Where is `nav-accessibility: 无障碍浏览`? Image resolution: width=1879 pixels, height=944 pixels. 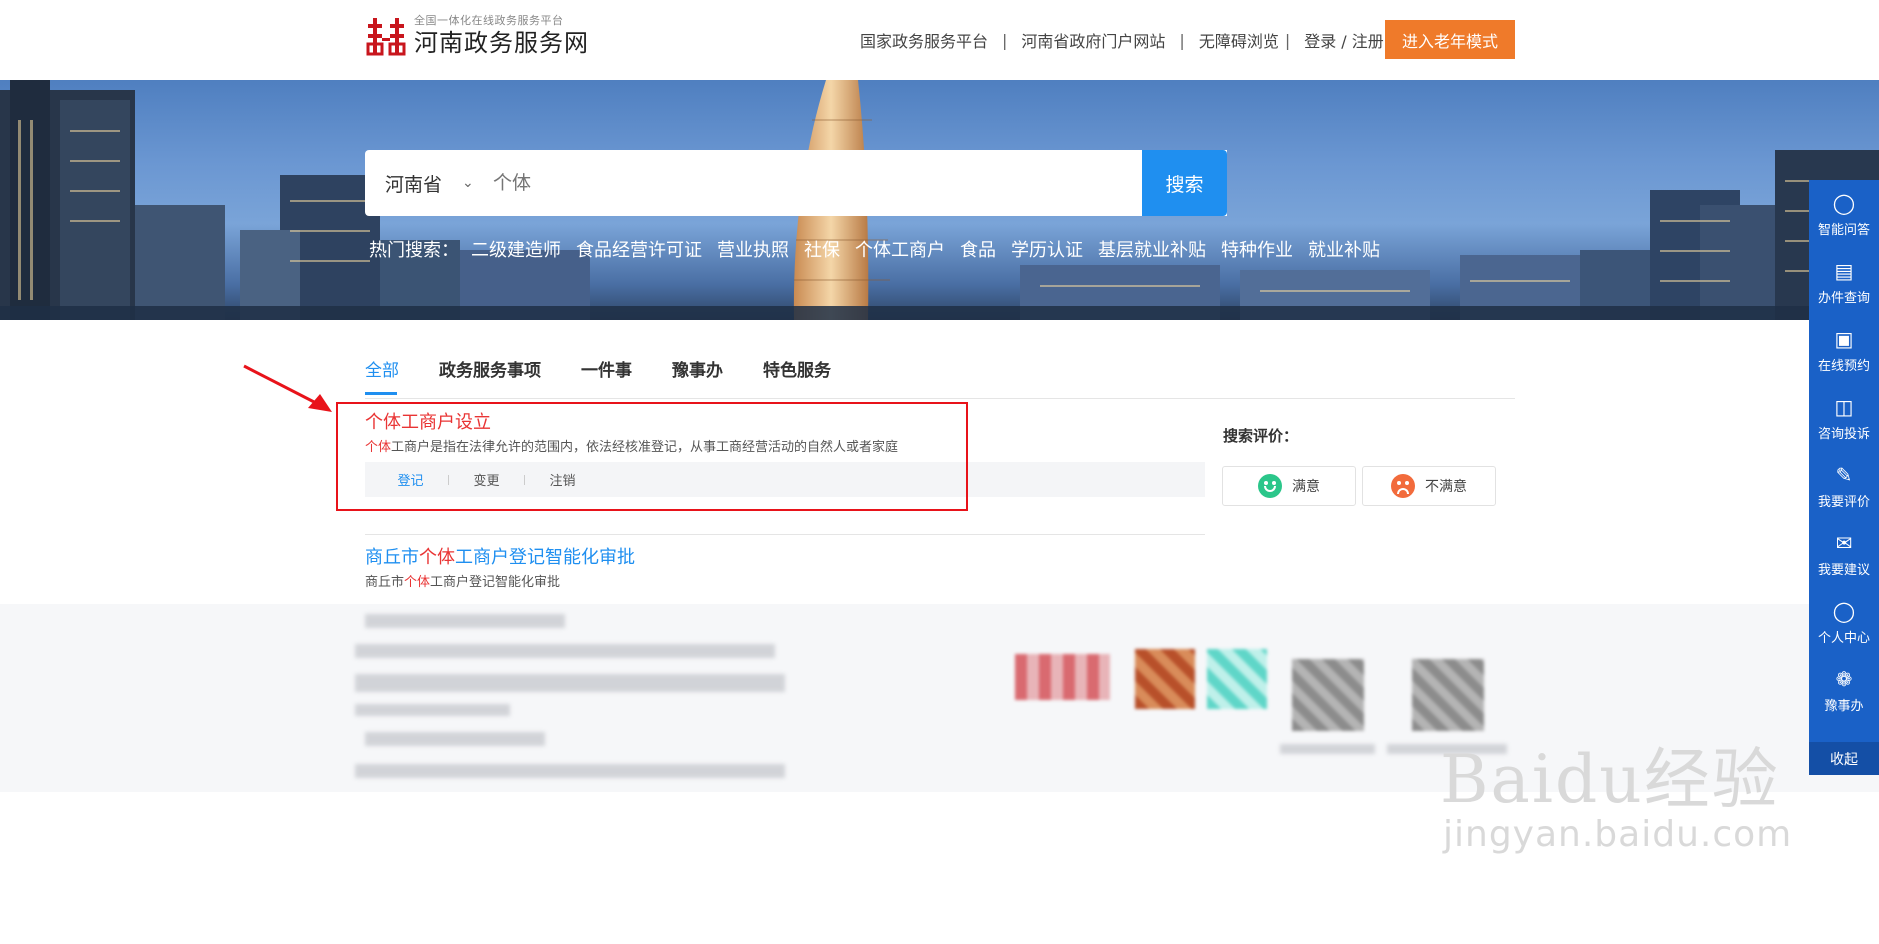 nav-accessibility: 无障碍浏览 is located at coordinates (1239, 40).